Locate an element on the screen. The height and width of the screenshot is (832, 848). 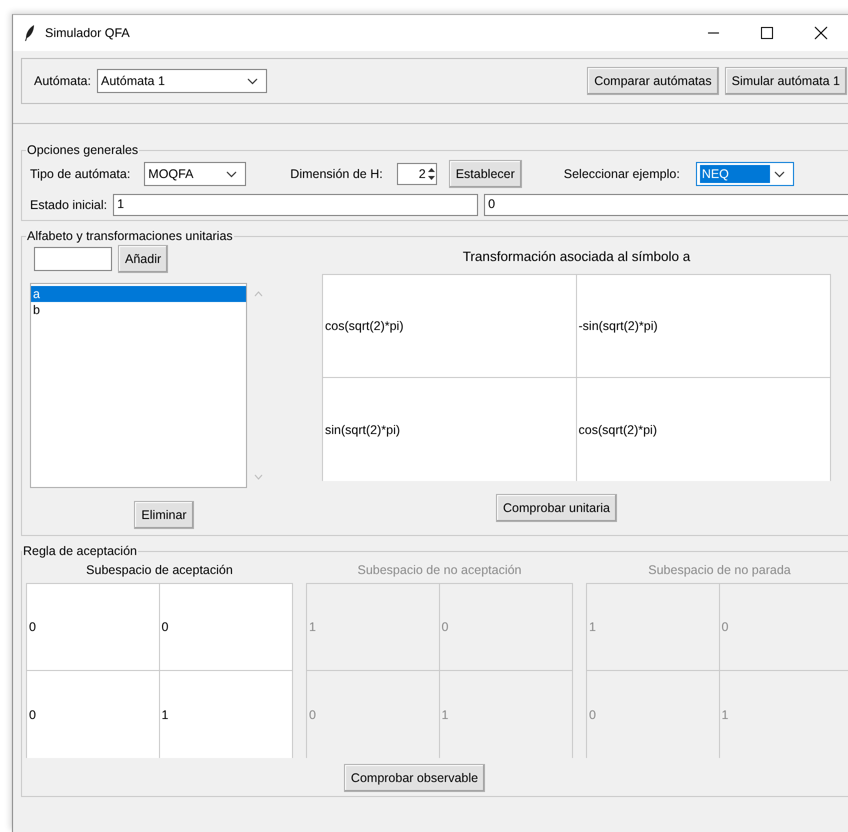
automaton-type-label: Tipo de autómata: is located at coordinates (80, 174).